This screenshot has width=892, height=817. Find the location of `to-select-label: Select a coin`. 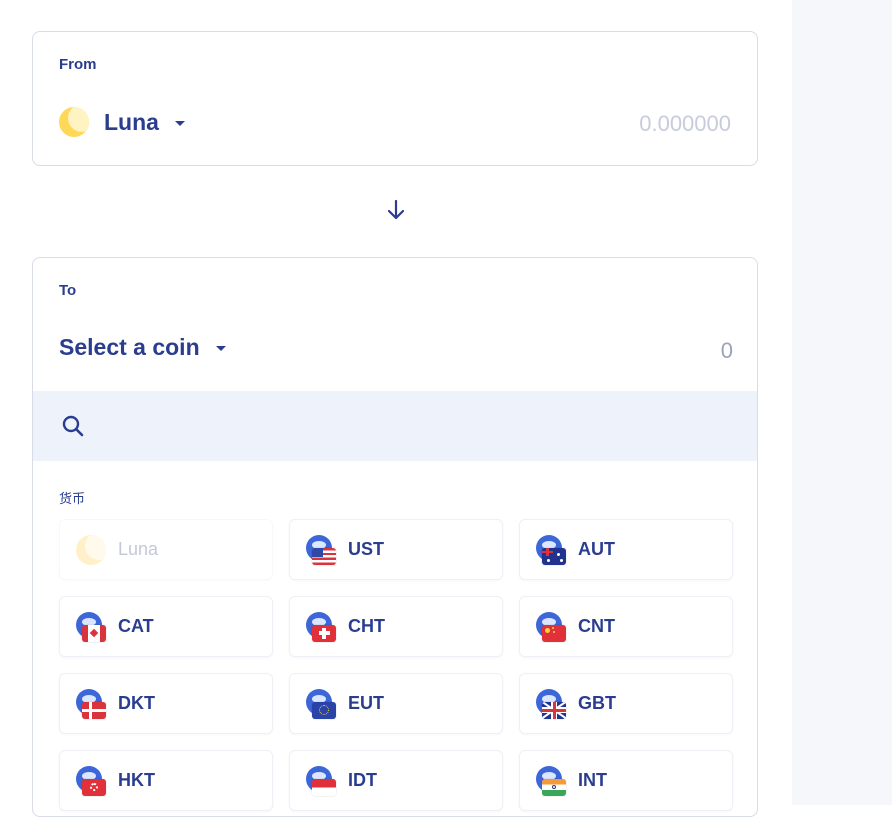

to-select-label: Select a coin is located at coordinates (129, 347).